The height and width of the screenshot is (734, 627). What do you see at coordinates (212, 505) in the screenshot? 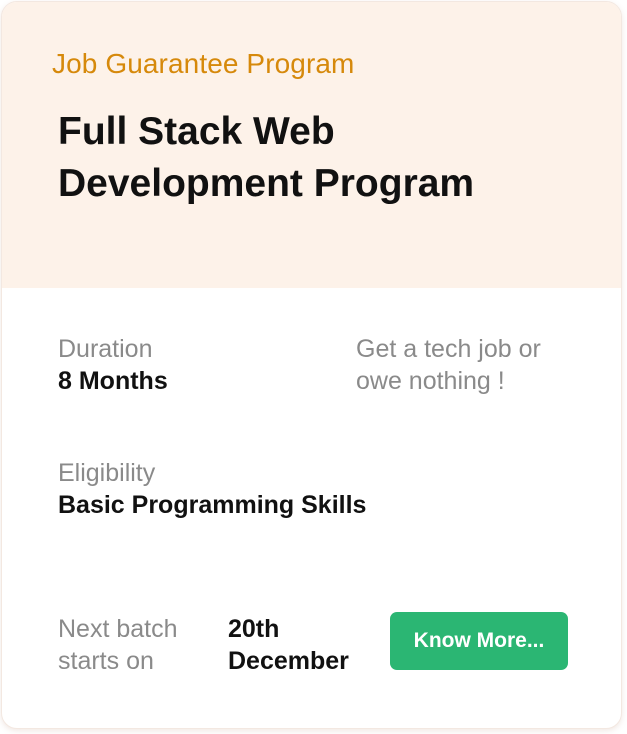
I see `eligibility-value: Basic Programming Skills` at bounding box center [212, 505].